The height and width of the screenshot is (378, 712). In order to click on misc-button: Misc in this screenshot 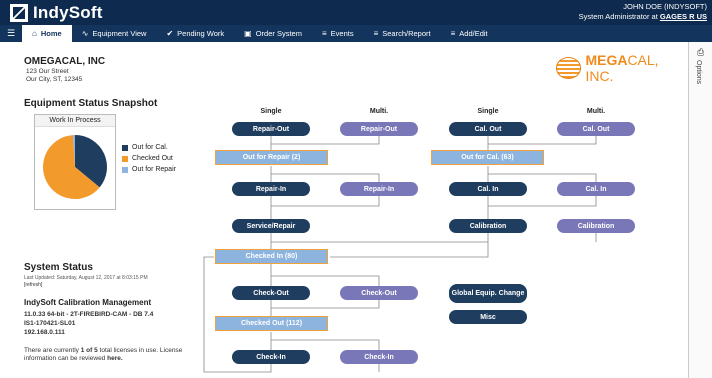, I will do `click(488, 317)`.